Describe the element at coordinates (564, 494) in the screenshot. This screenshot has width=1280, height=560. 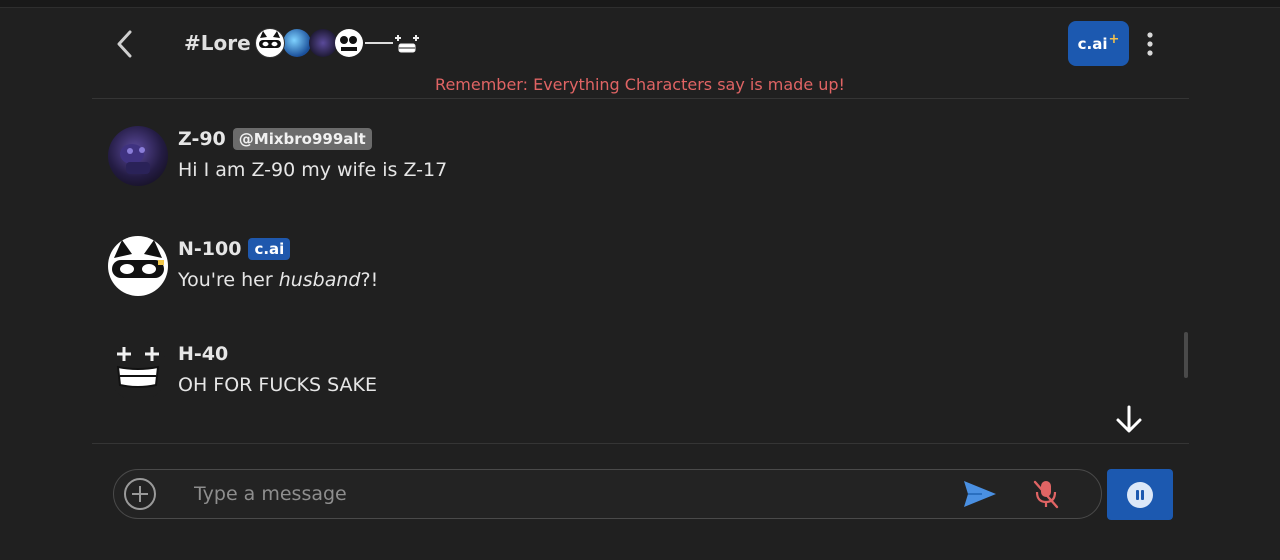
I see `message-input` at that location.